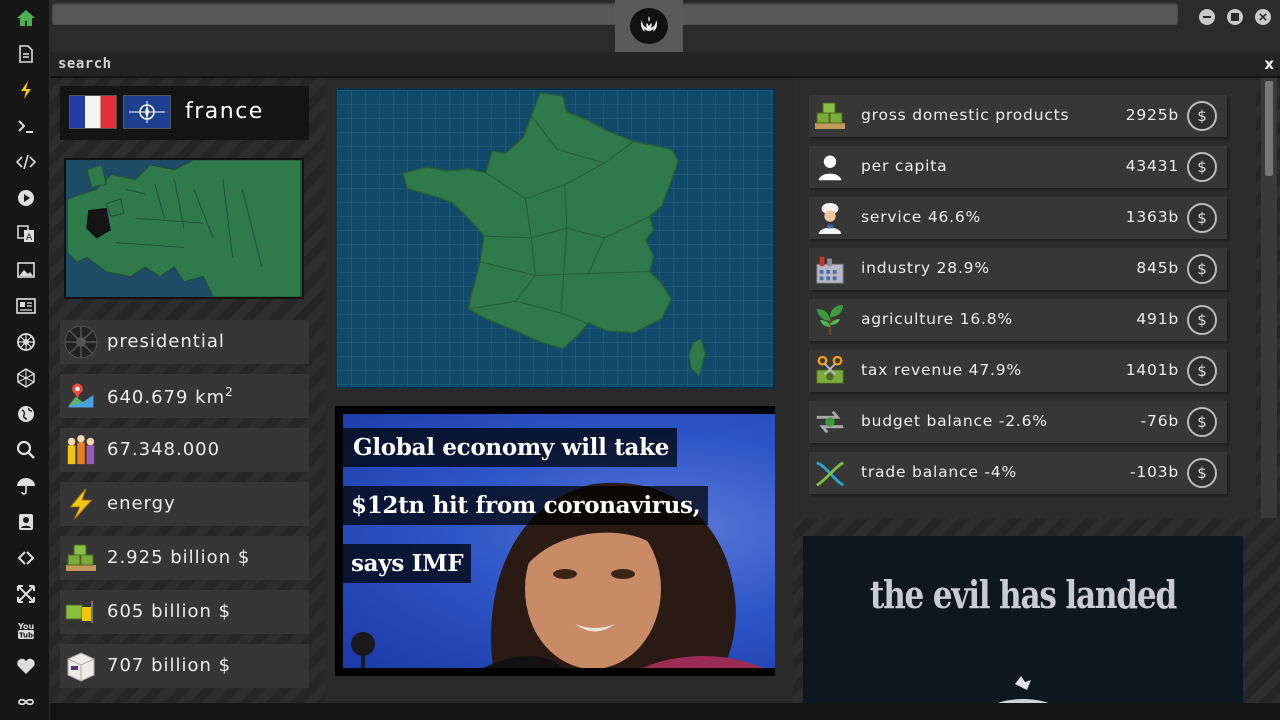 This screenshot has width=1280, height=720. I want to click on youtube-icon: You Tube, so click(26, 630).